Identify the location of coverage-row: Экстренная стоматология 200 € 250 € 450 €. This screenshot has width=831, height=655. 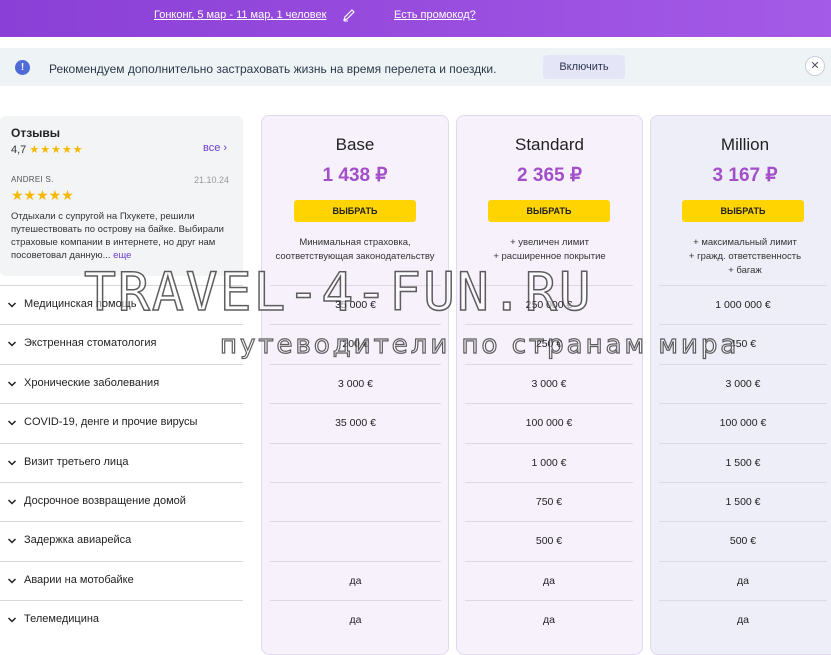
(415, 343).